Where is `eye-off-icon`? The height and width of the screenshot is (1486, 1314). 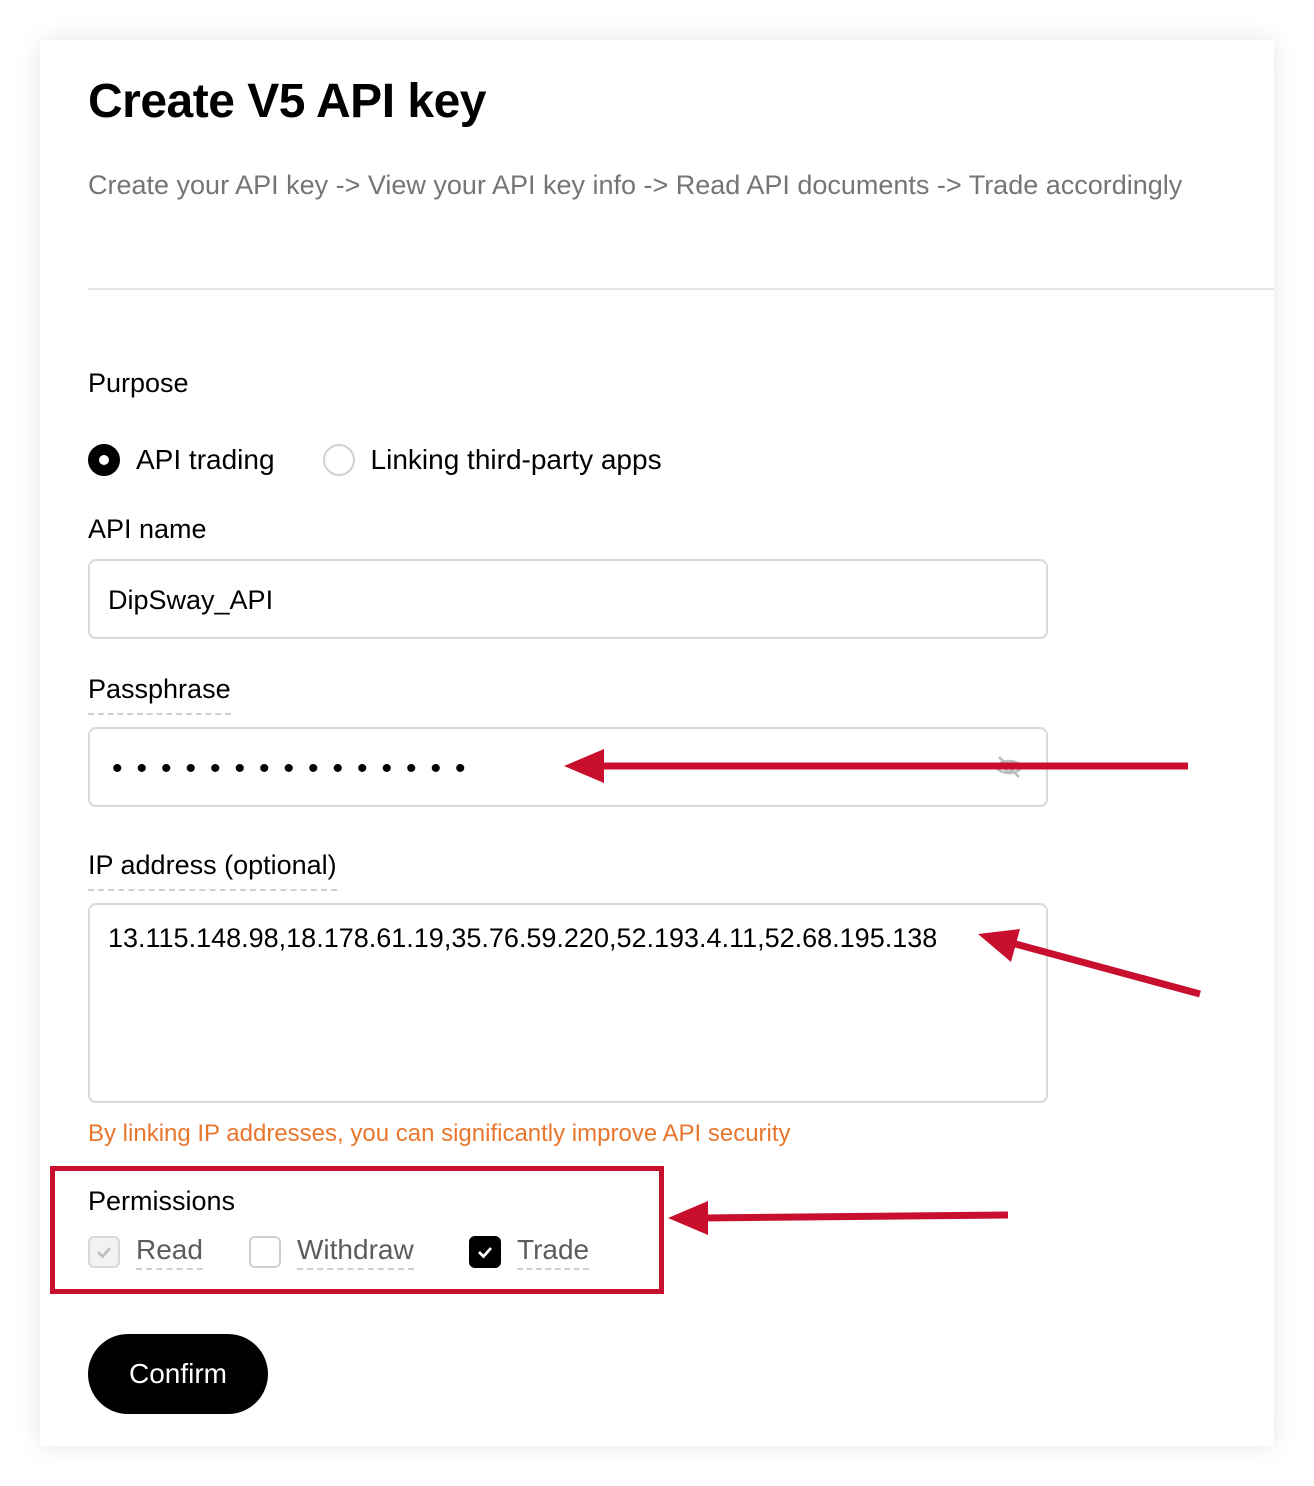 eye-off-icon is located at coordinates (1009, 767).